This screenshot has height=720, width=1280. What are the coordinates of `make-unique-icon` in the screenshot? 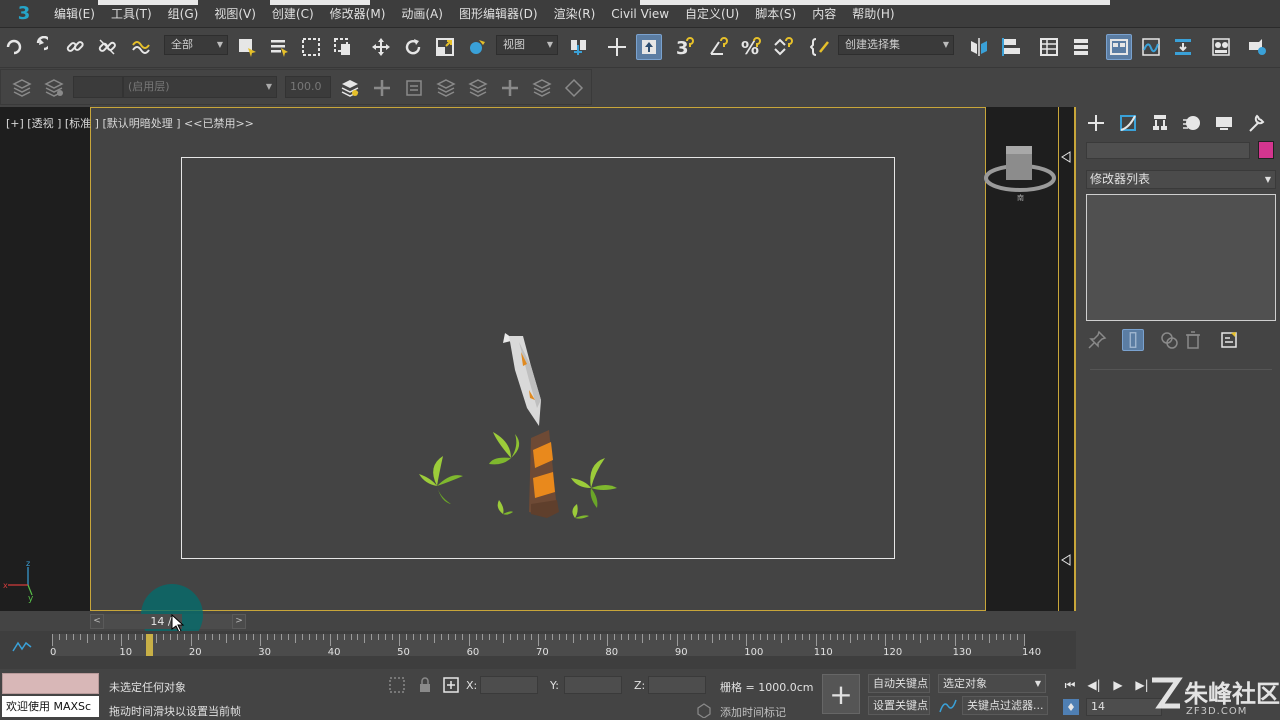 It's located at (1169, 340).